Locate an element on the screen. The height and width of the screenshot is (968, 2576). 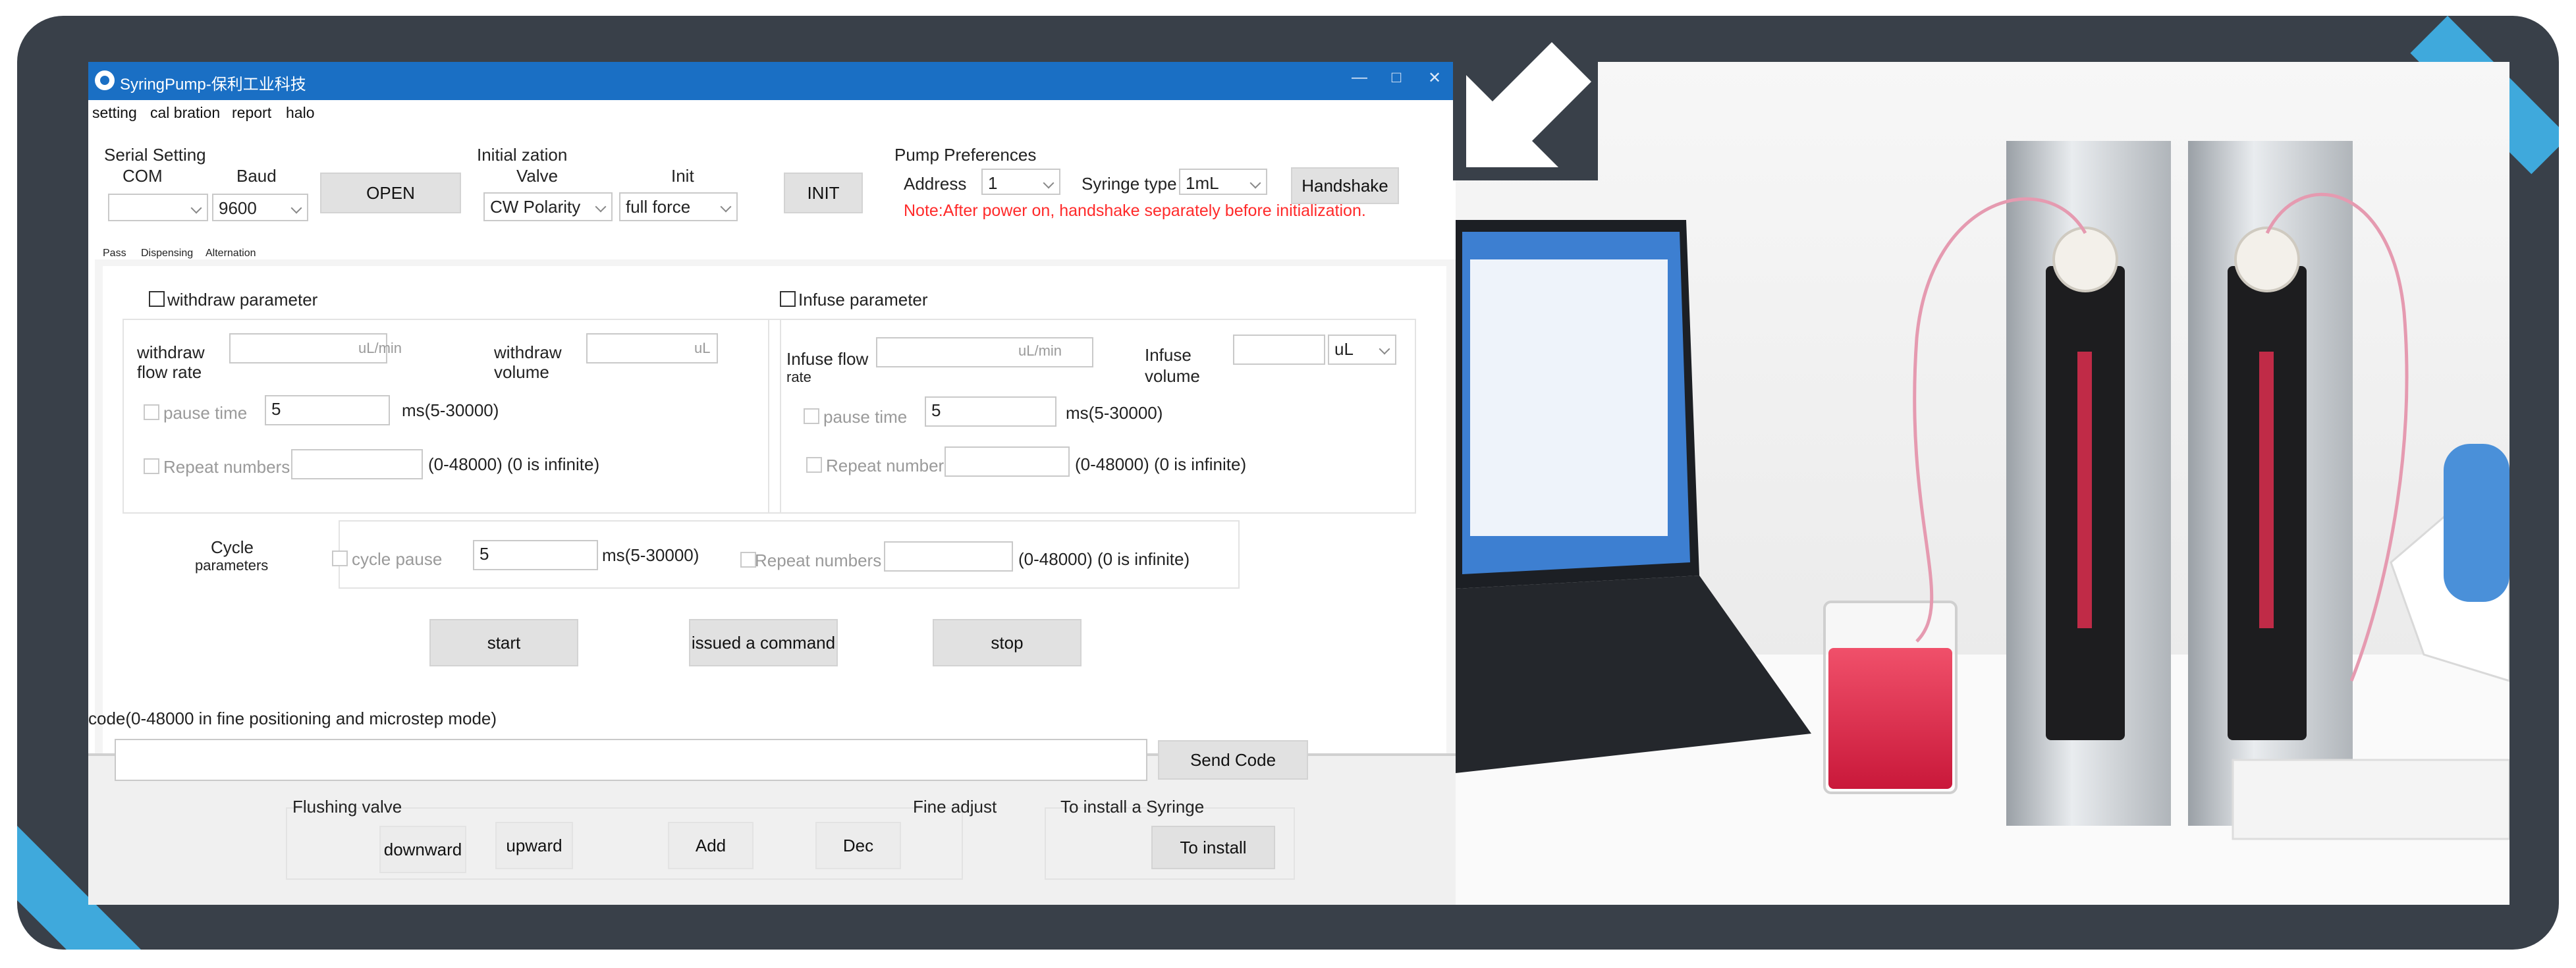
infuse-flow-rate-label-1: Infuse flow is located at coordinates (827, 359).